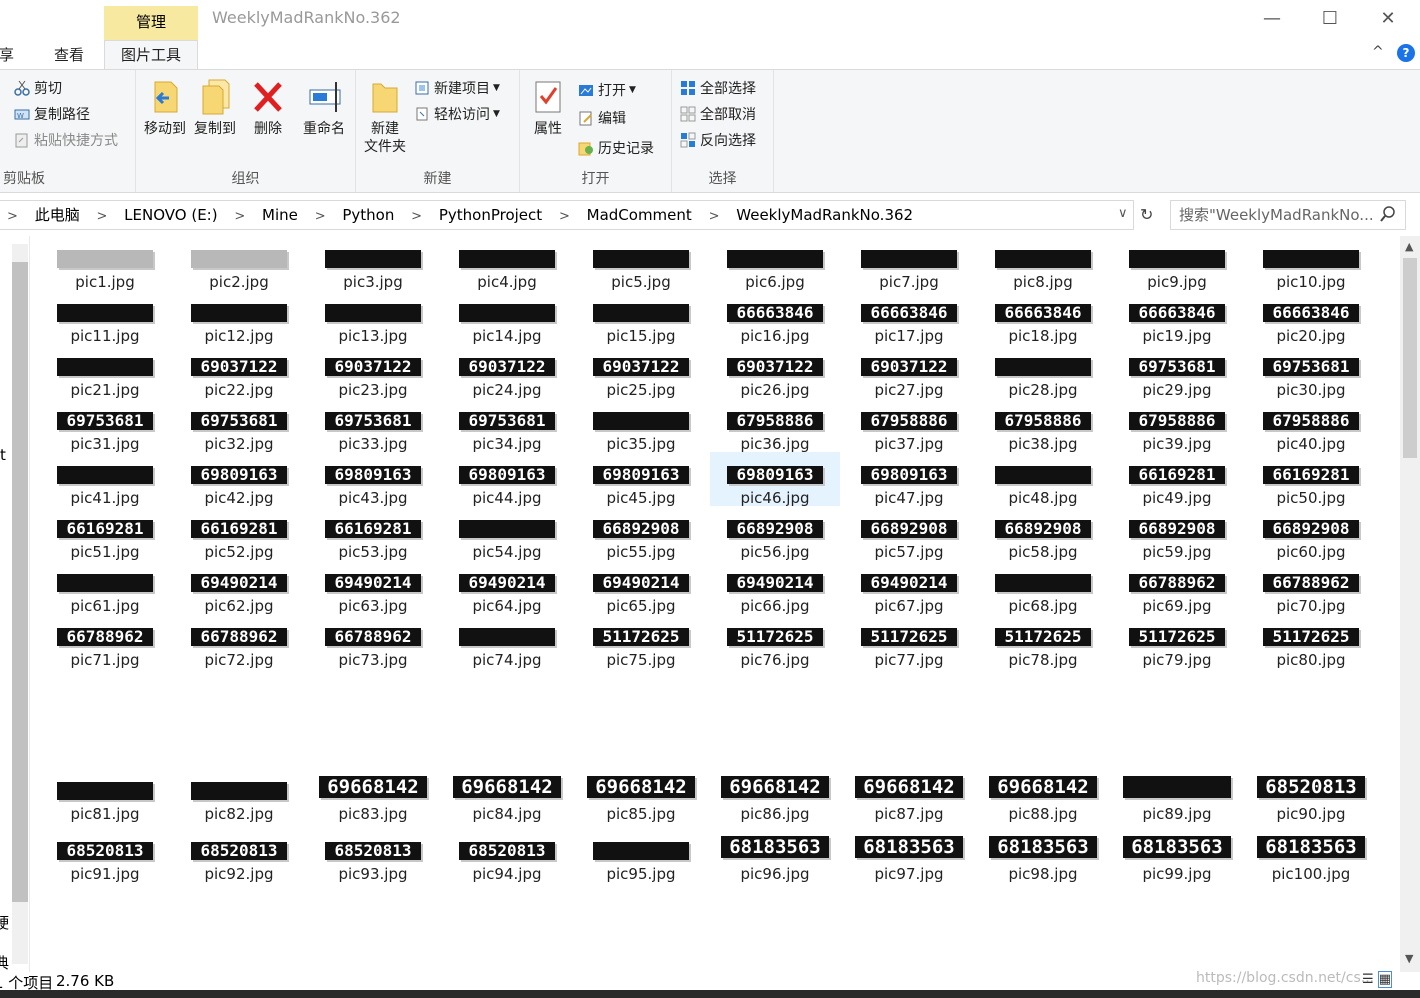 The height and width of the screenshot is (998, 1420). What do you see at coordinates (1043, 479) in the screenshot?
I see `file-item: pic48.jpg` at bounding box center [1043, 479].